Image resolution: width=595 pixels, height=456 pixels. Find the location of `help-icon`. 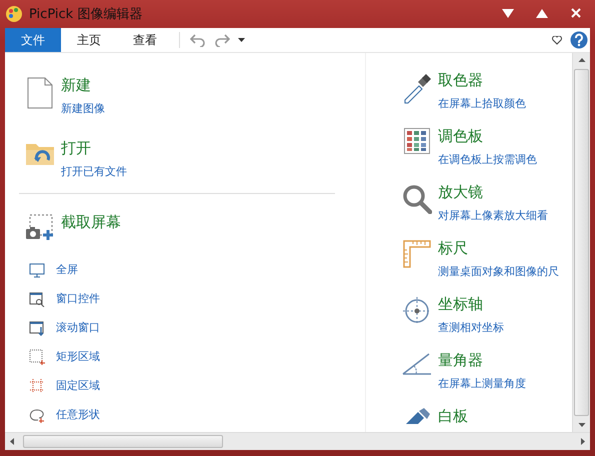

help-icon is located at coordinates (579, 40).